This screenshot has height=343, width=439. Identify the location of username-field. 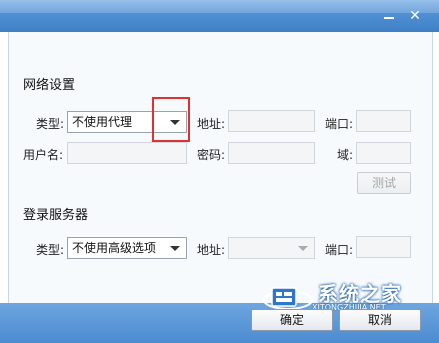
(127, 153).